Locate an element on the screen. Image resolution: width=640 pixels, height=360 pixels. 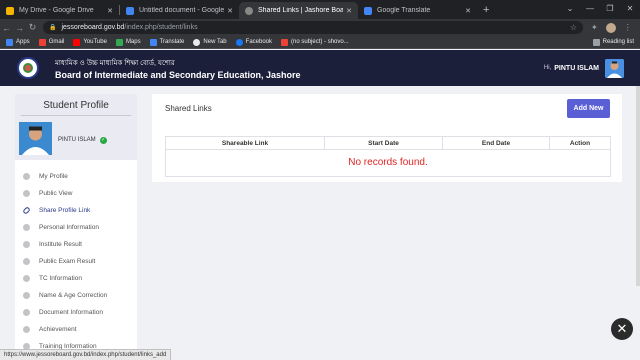
sidebar-item-name-age-correction: Name & Age Correction is located at coordinates (76, 295).